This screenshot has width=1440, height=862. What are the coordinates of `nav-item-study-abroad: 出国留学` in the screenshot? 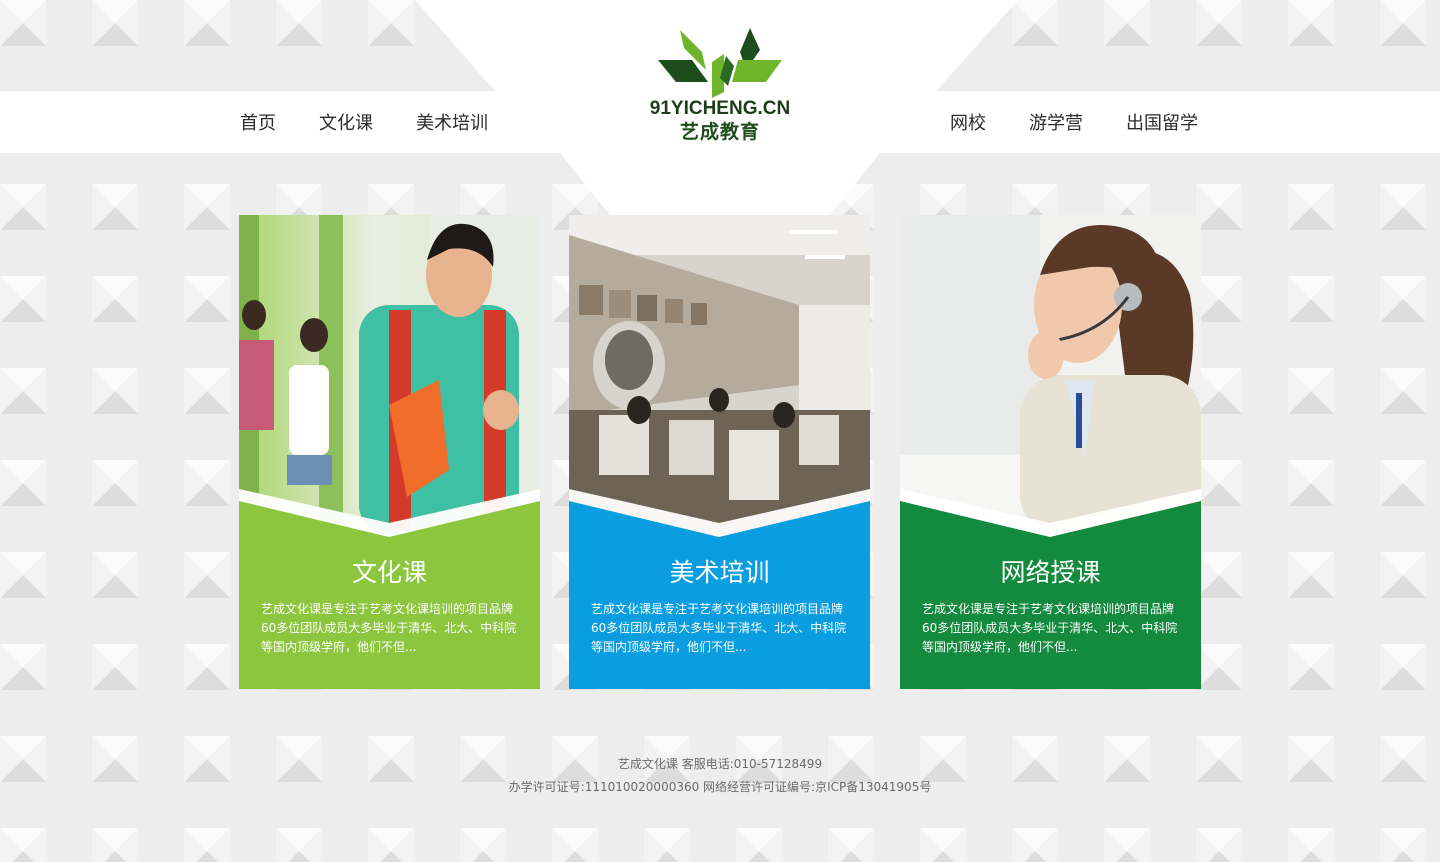 It's located at (1162, 122).